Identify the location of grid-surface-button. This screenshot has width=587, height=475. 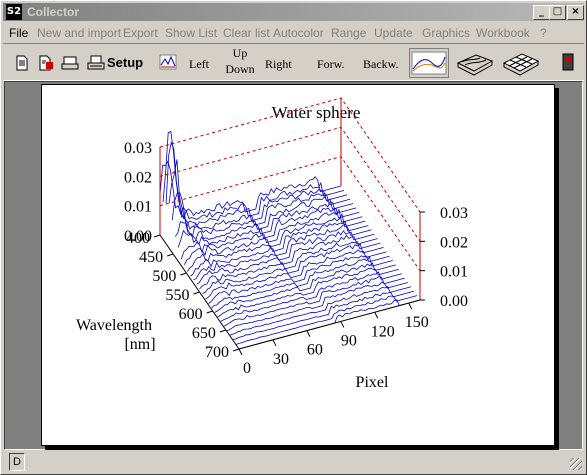
(521, 63).